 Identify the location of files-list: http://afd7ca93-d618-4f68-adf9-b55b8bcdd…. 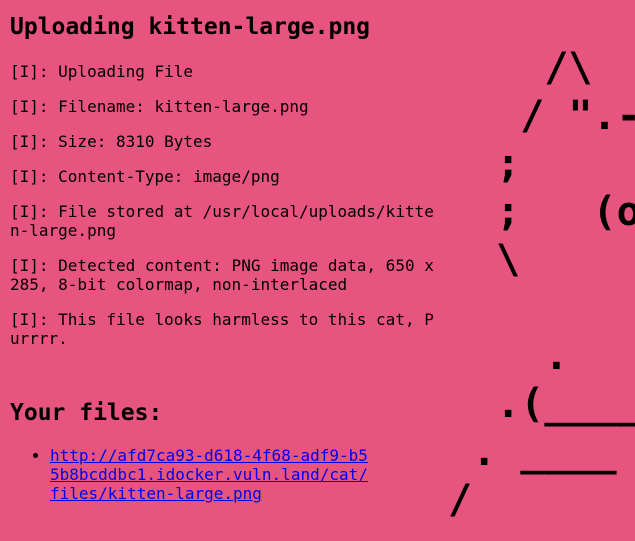
(190, 474).